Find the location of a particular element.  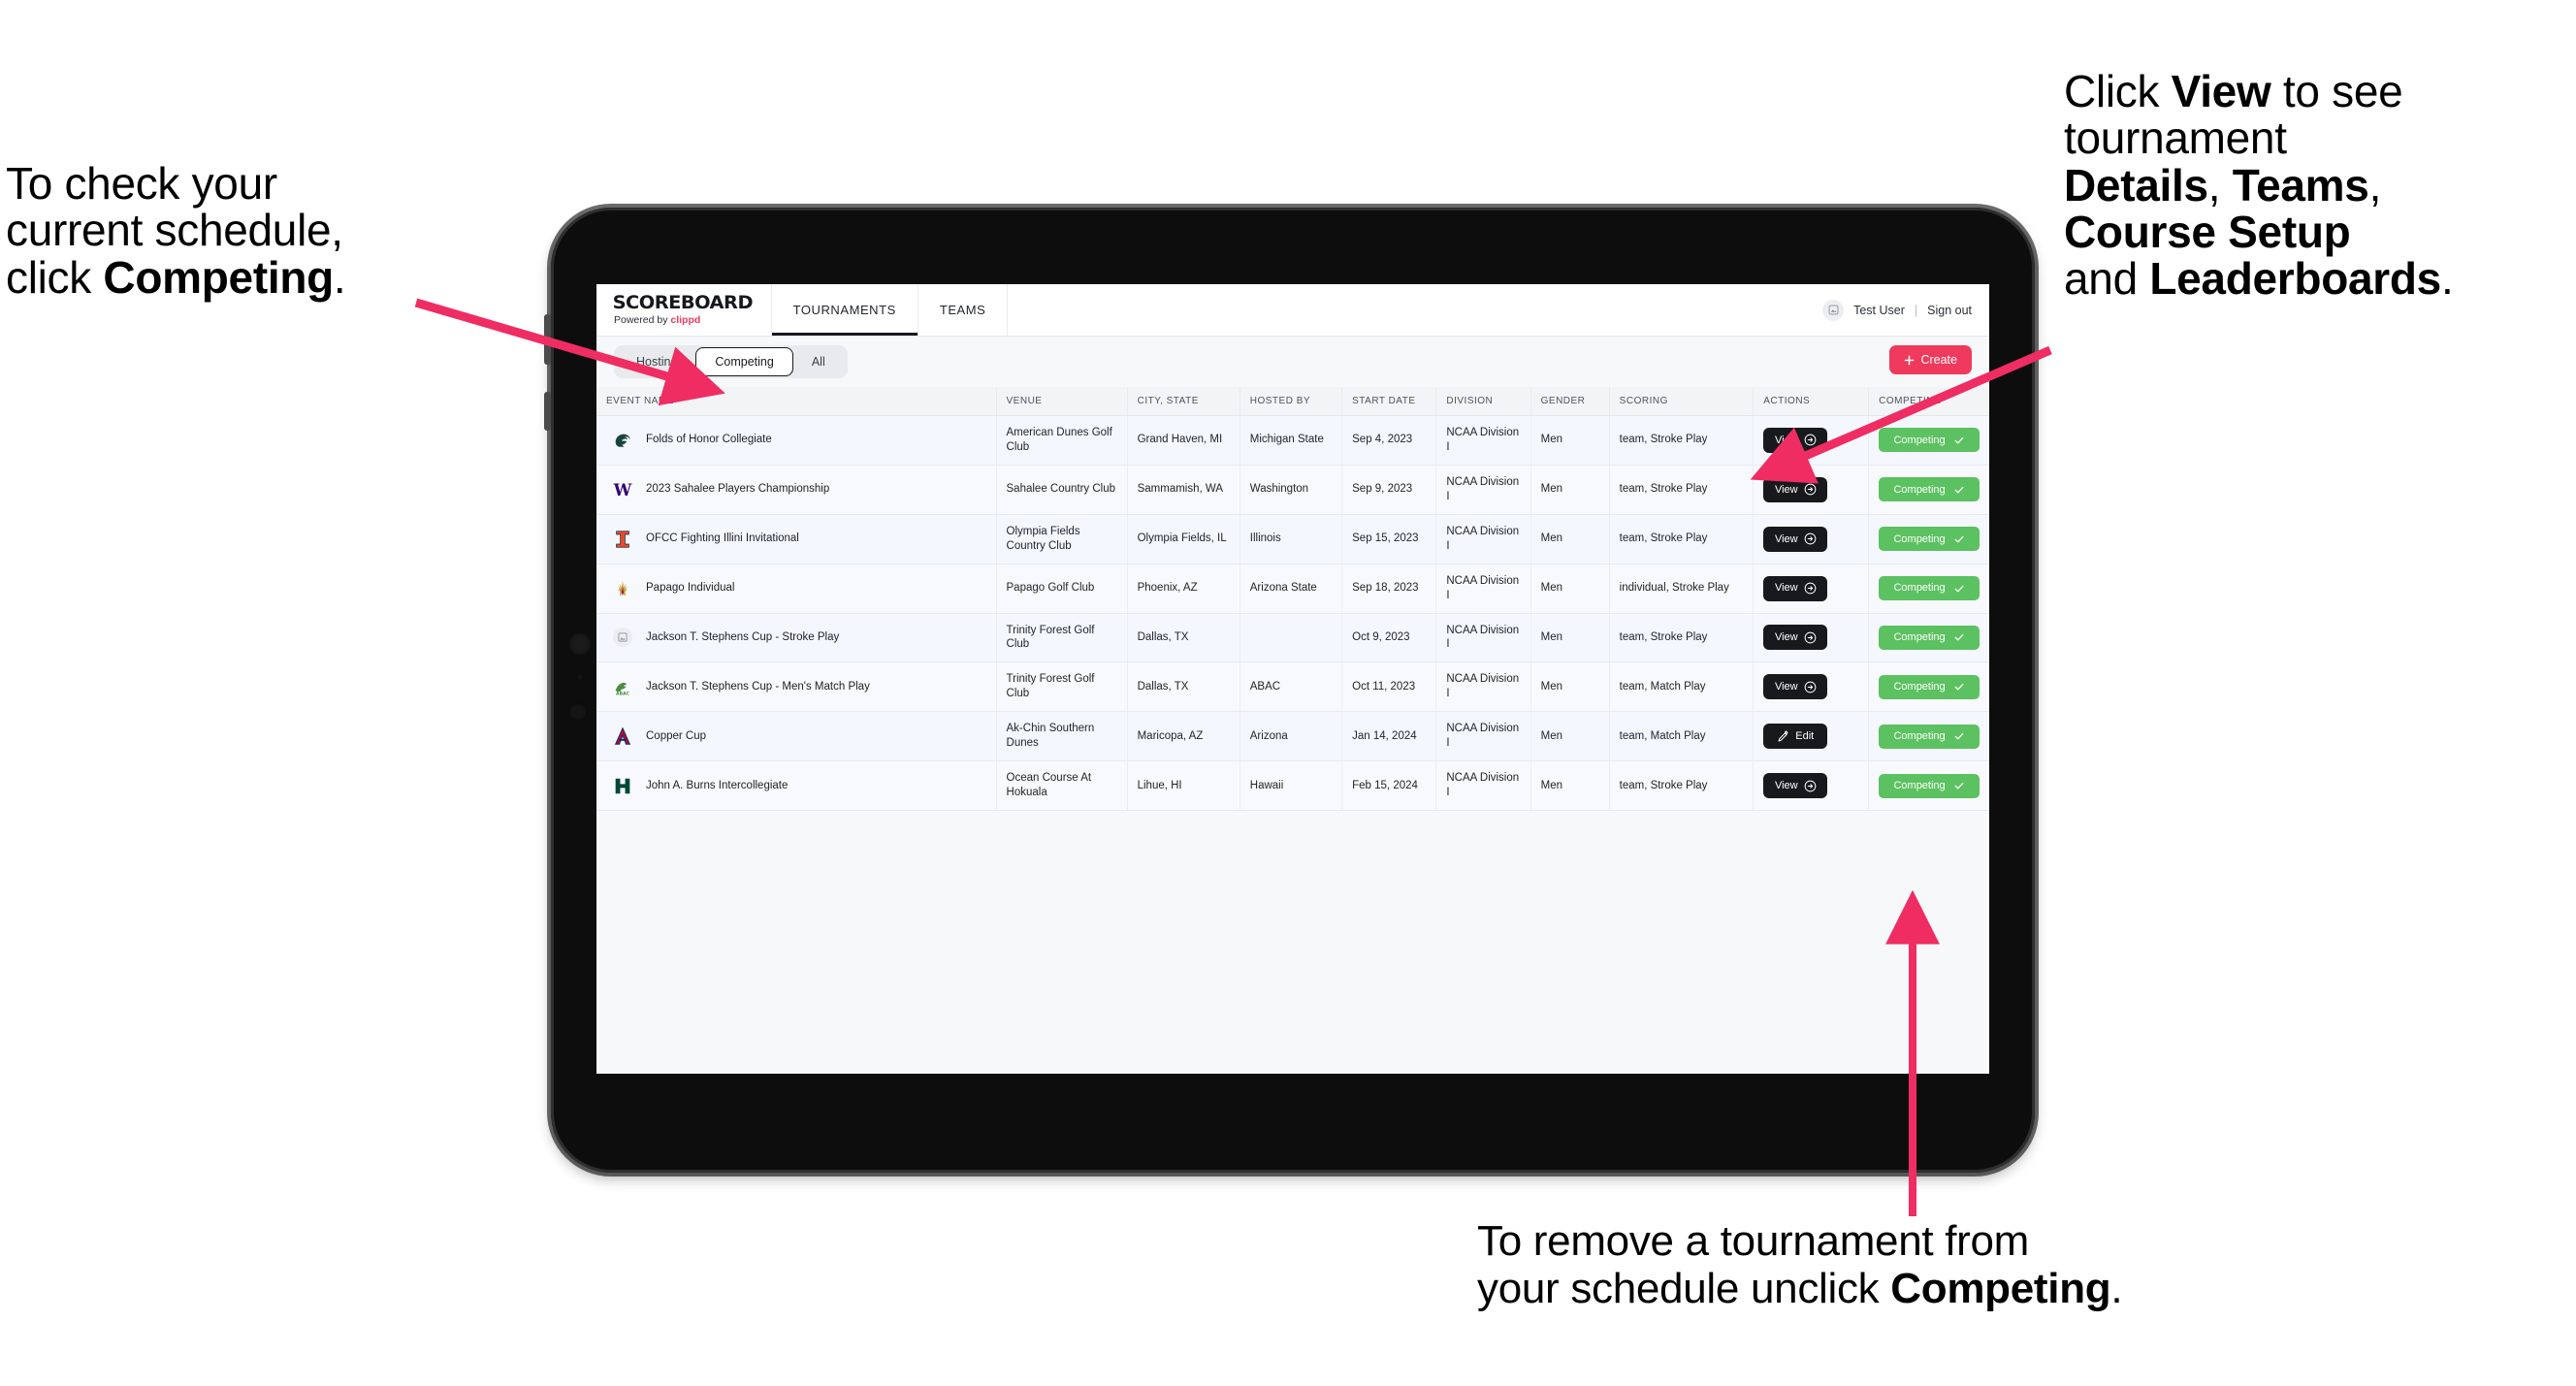

cell-event-name: Papago Individual is located at coordinates (796, 589).